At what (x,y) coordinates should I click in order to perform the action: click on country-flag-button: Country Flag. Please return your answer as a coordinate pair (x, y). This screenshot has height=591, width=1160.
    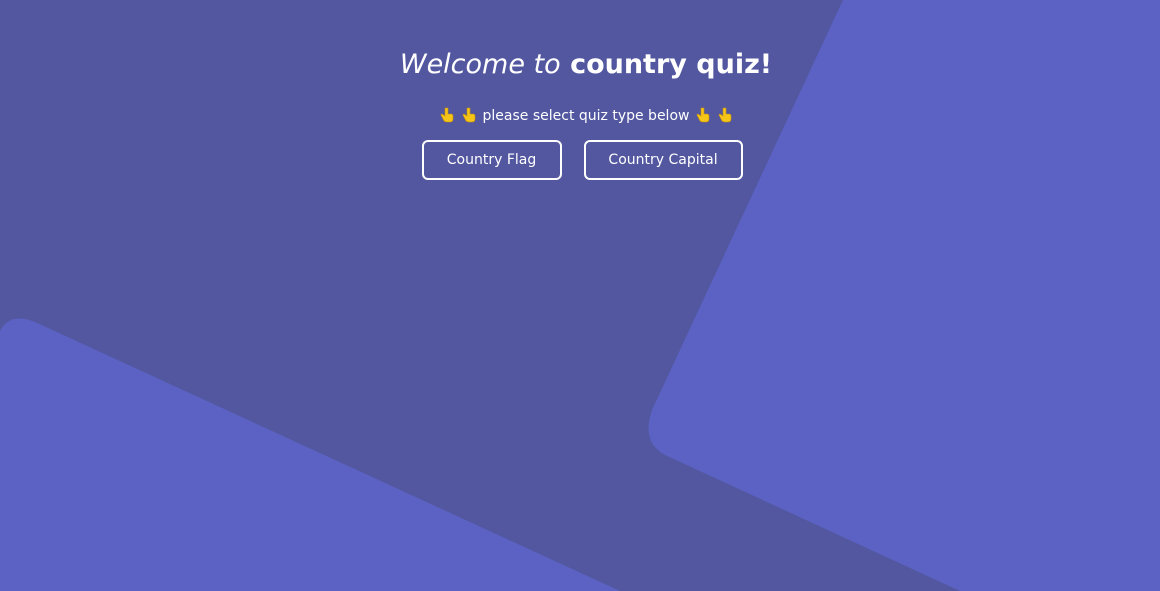
    Looking at the image, I should click on (491, 160).